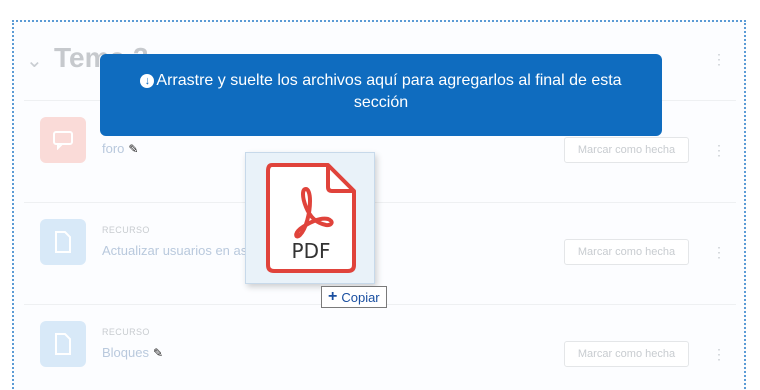  I want to click on plus-icon: +, so click(333, 296).